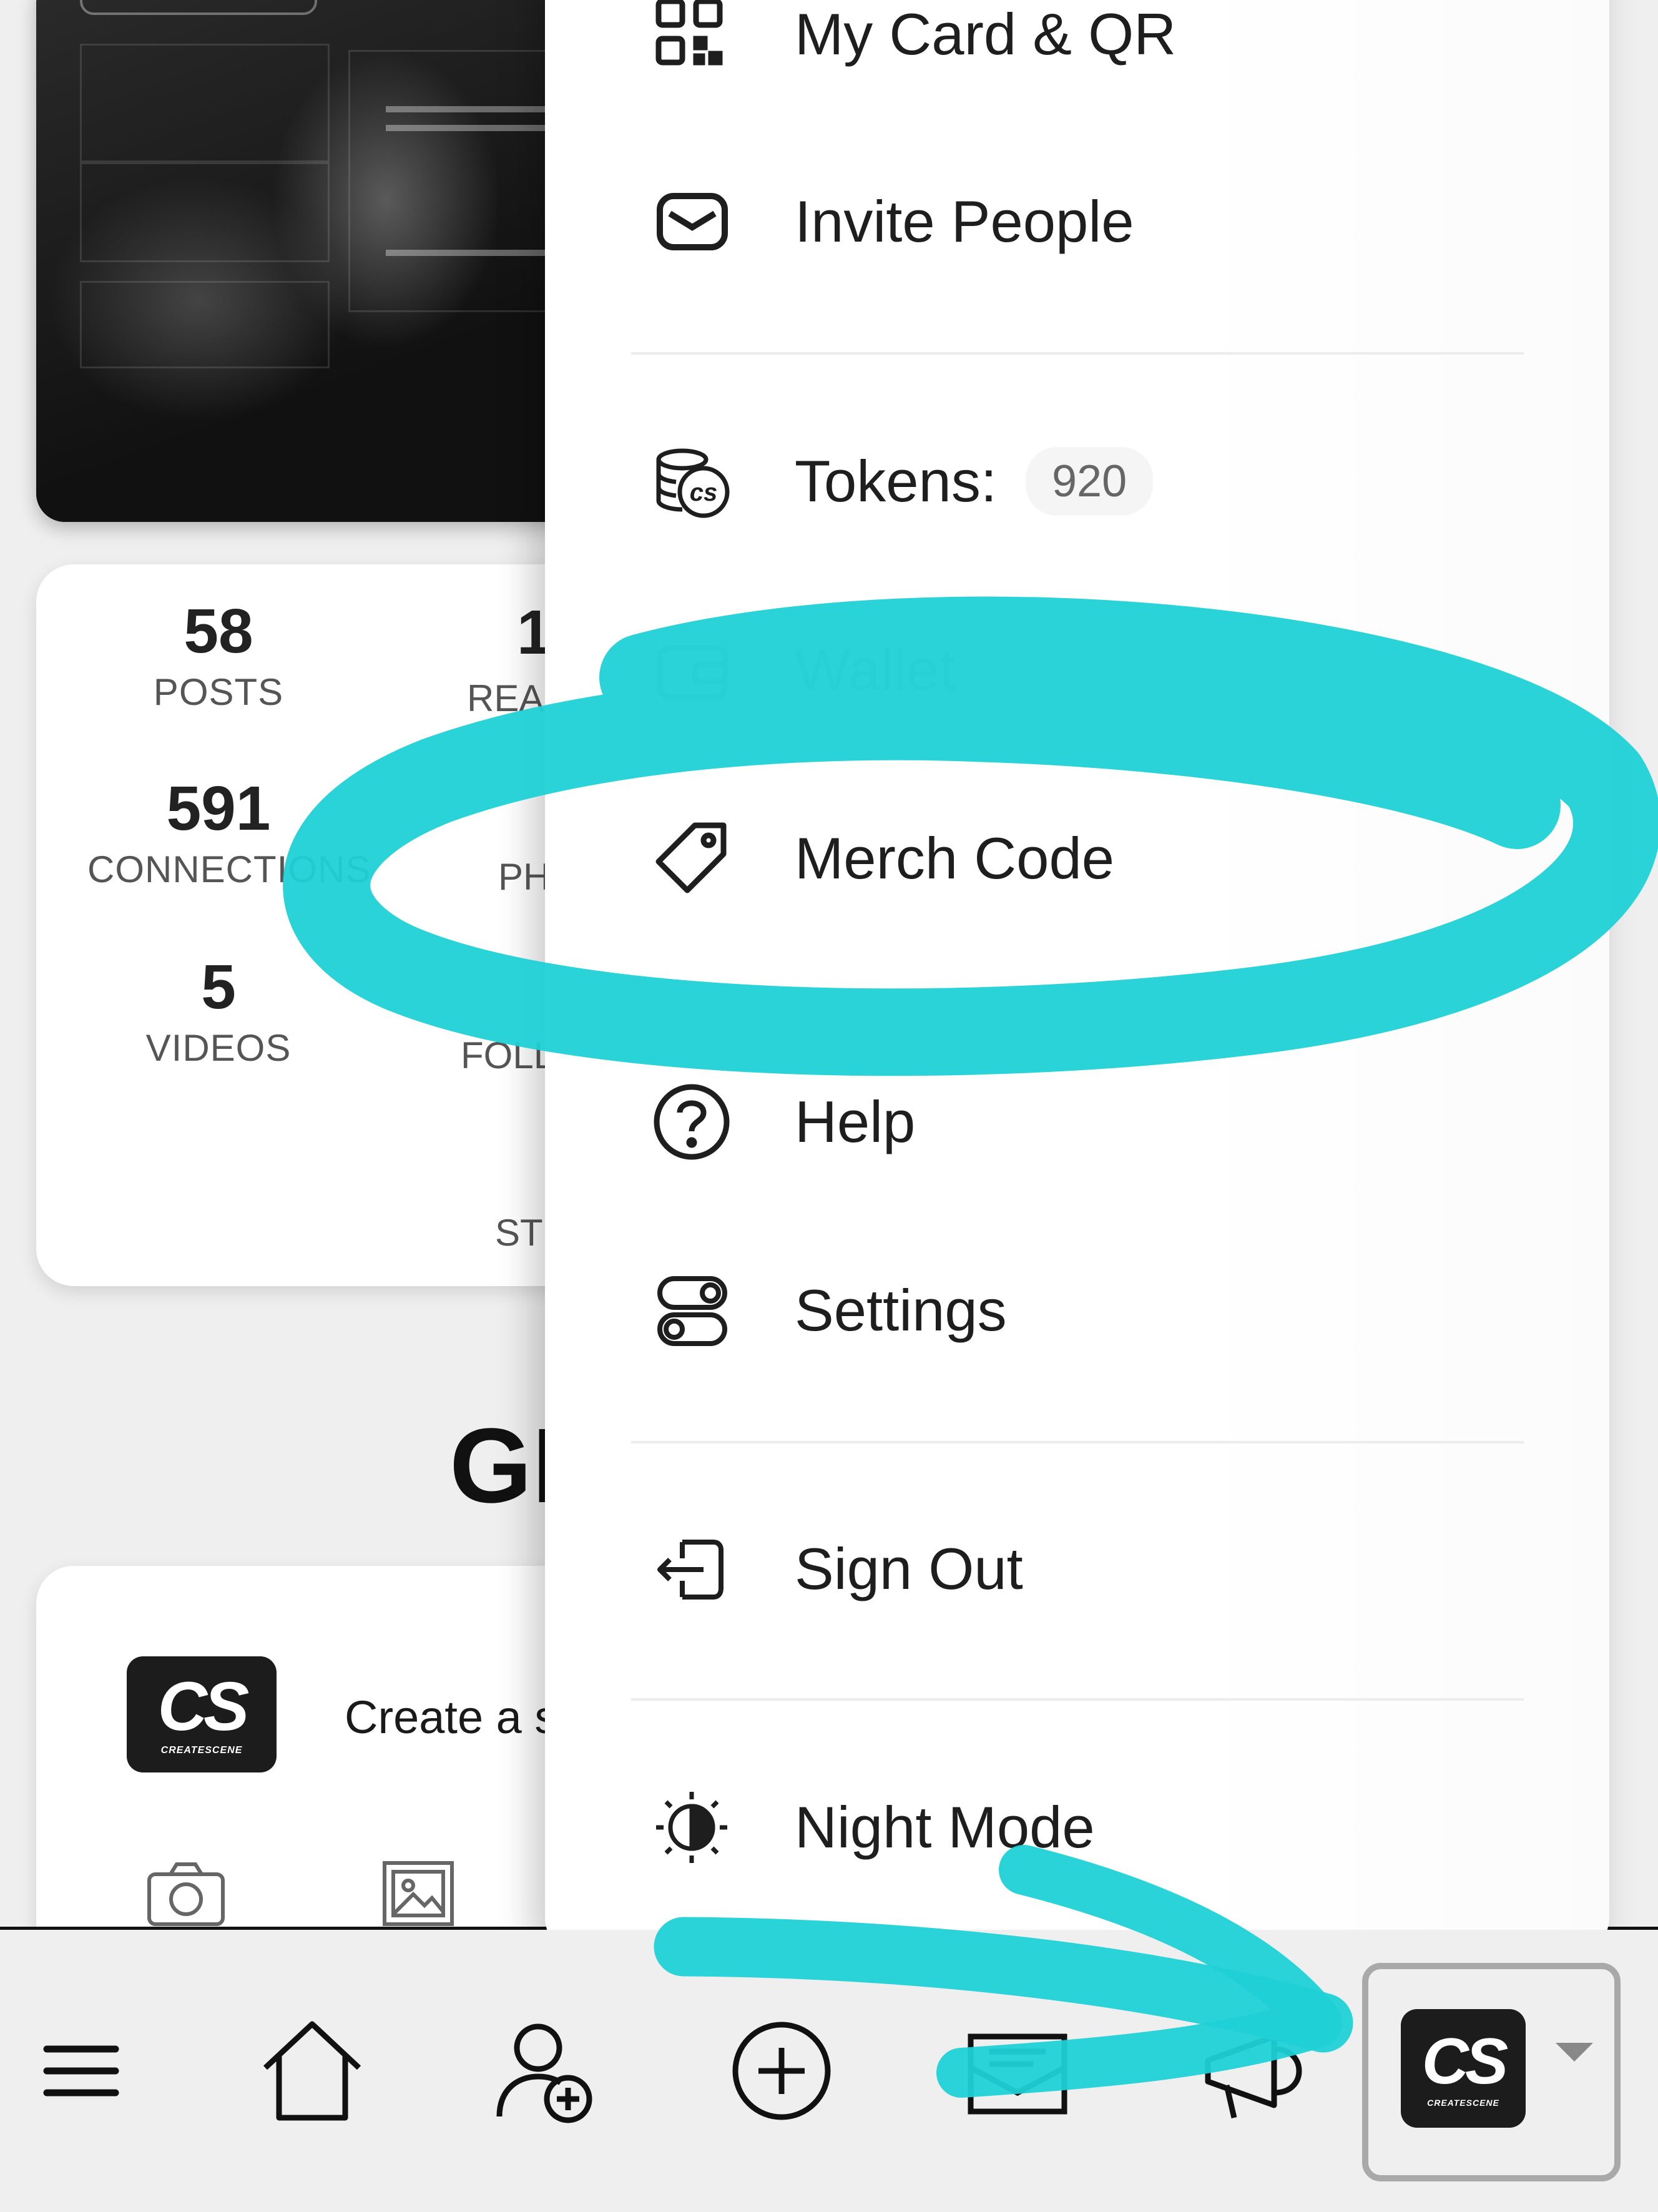  I want to click on menu-item-merch-code: Merch Code, so click(1077, 858).